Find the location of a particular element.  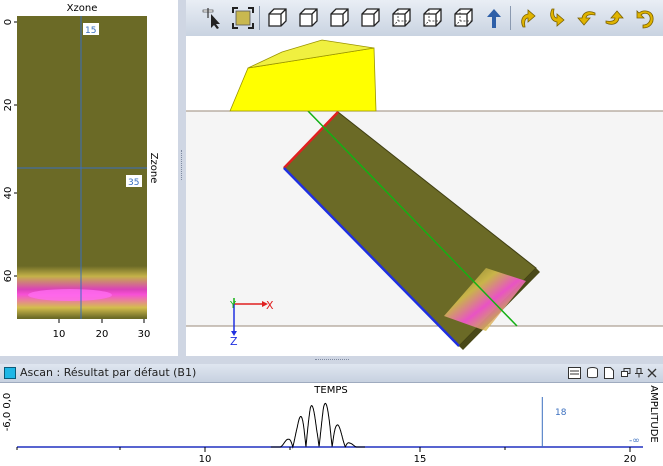

view-cube-2-button is located at coordinates (308, 18).